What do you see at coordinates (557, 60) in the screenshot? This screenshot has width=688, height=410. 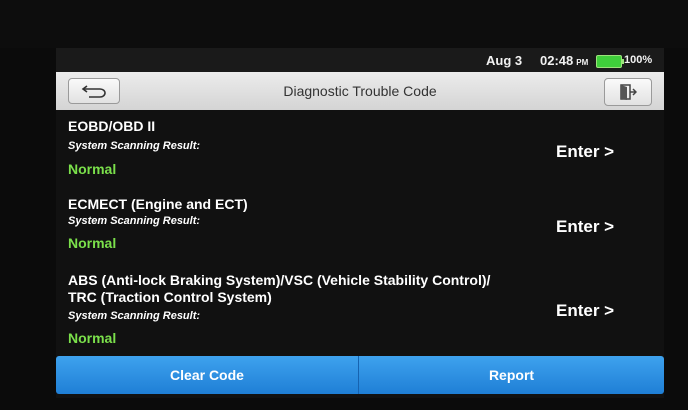 I see `status-clock: 02:48` at bounding box center [557, 60].